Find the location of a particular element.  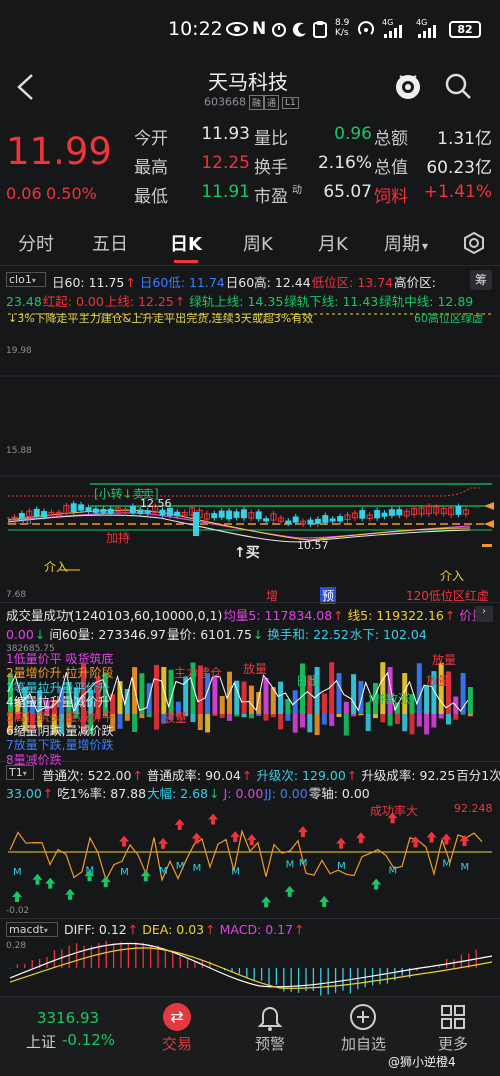

nav-more: 更多 is located at coordinates (453, 1043).